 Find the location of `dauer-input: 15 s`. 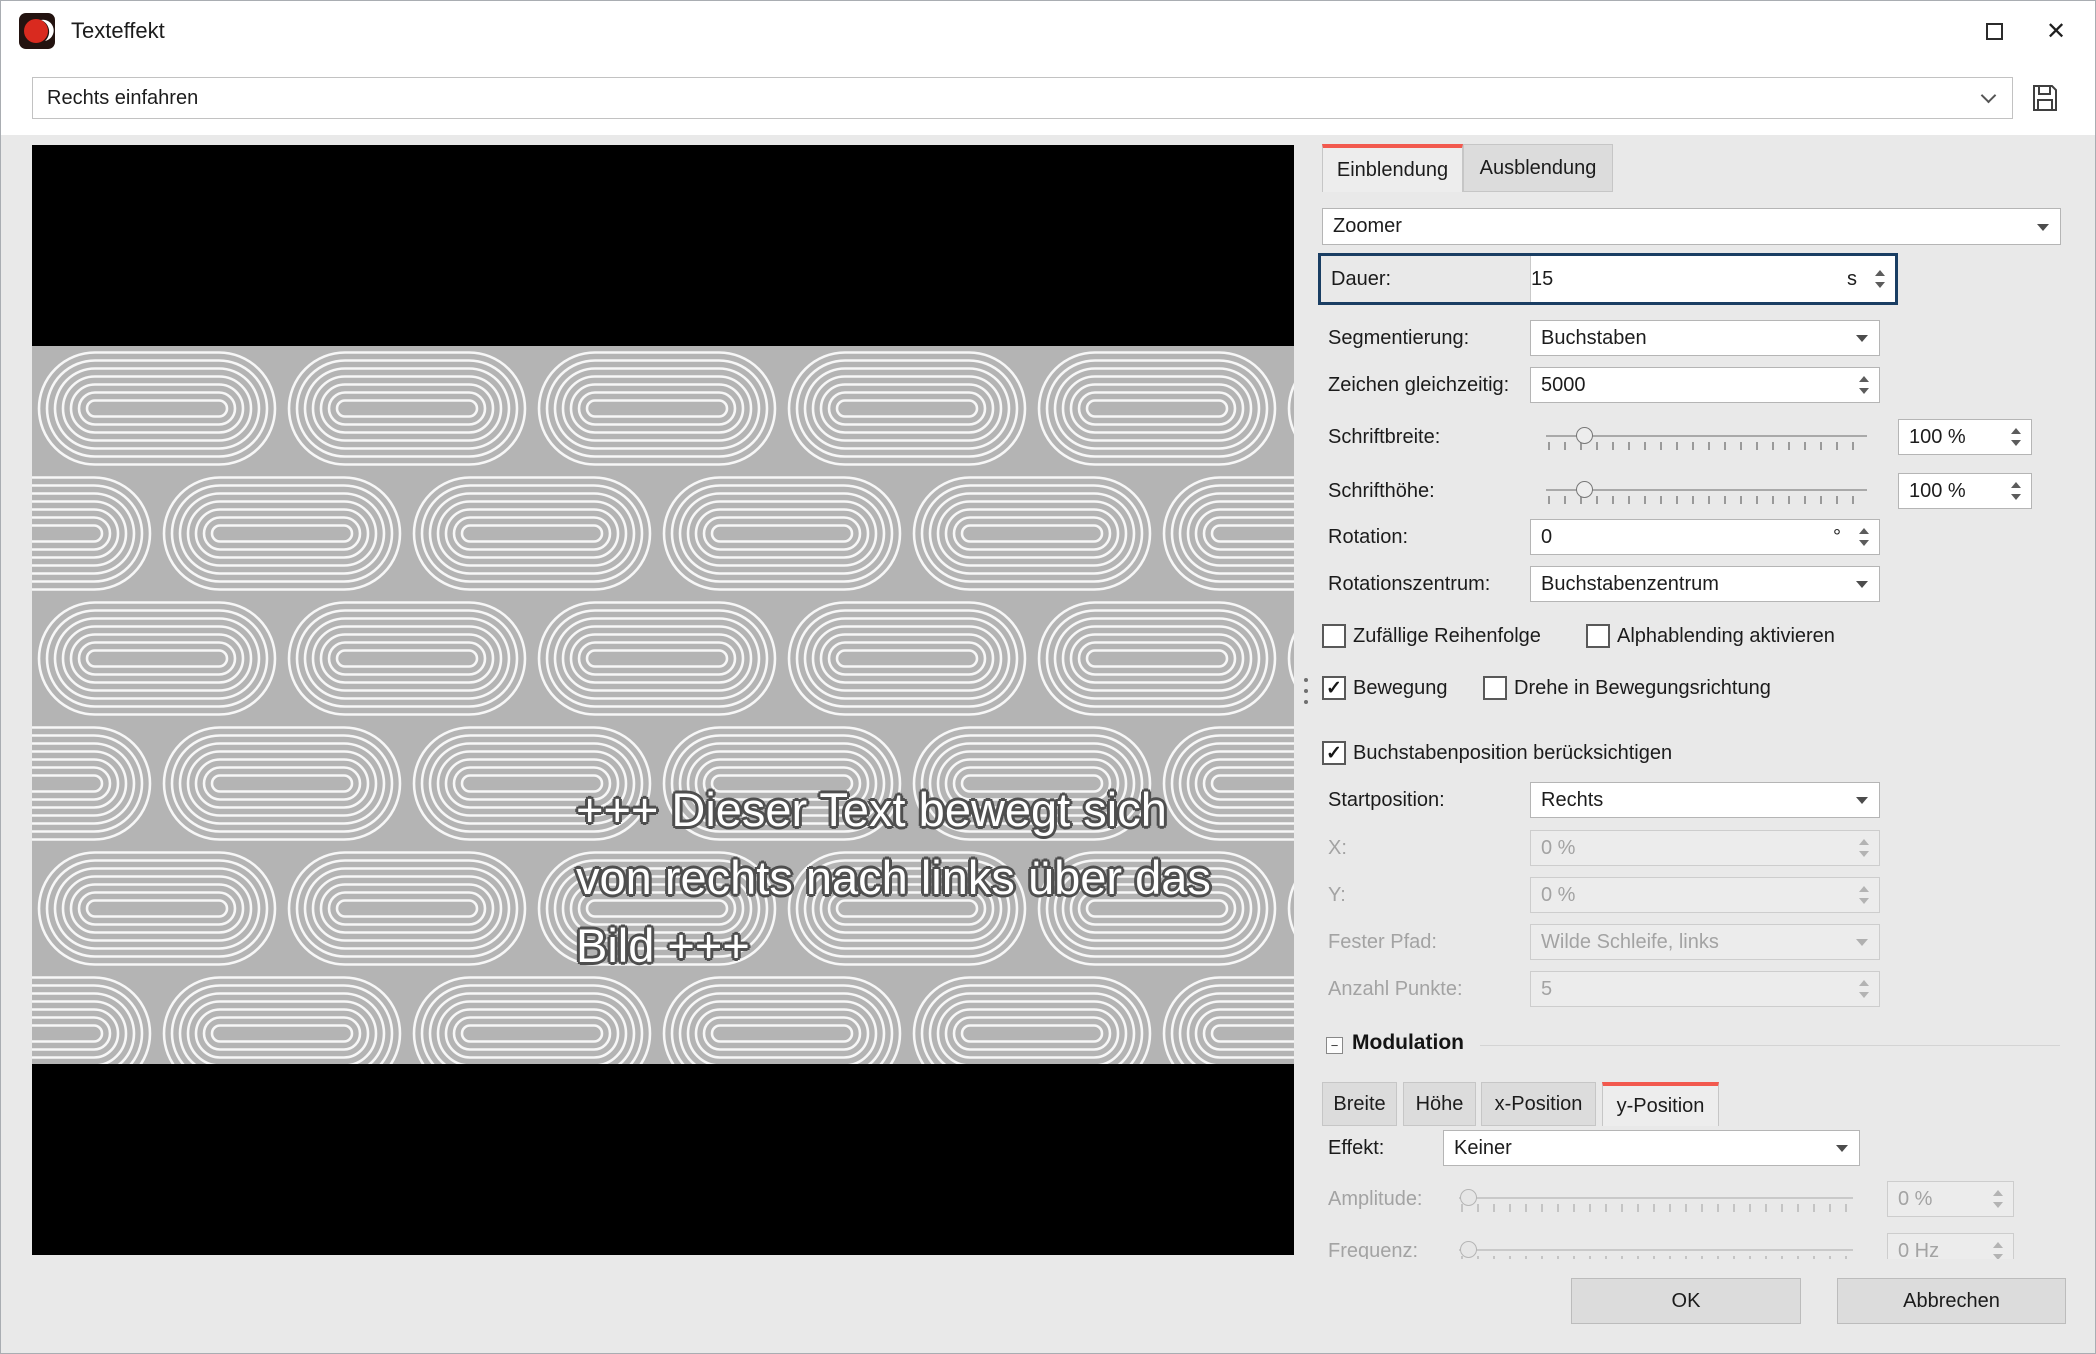

dauer-input: 15 s is located at coordinates (1712, 279).